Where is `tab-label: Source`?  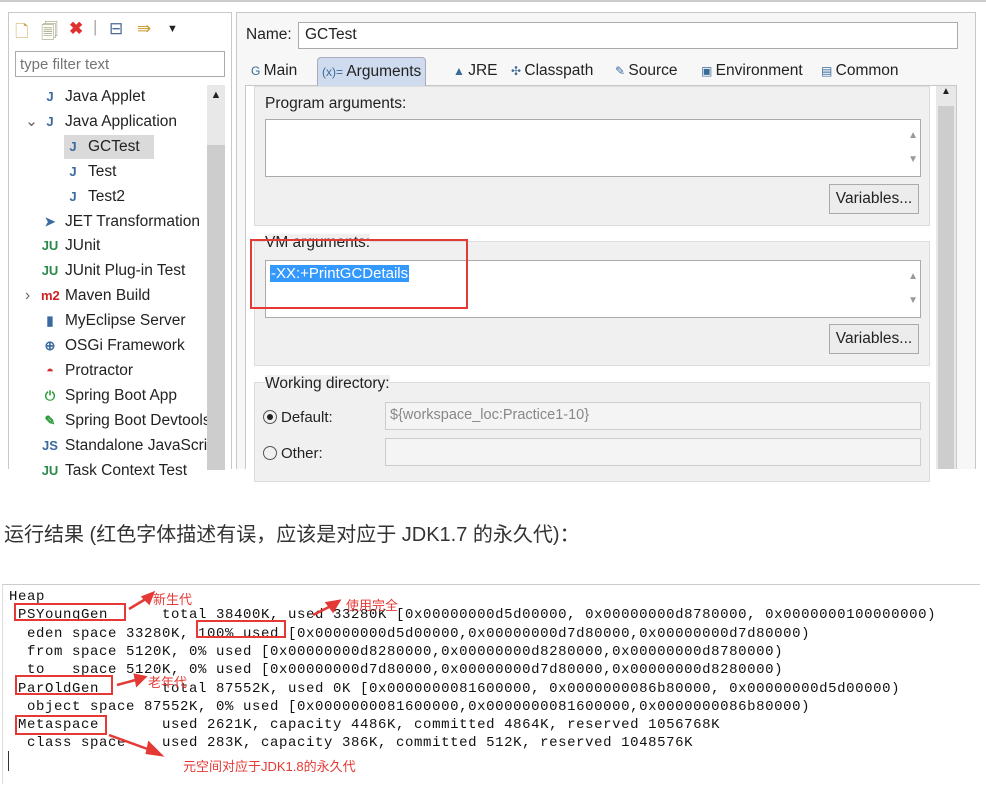 tab-label: Source is located at coordinates (653, 70).